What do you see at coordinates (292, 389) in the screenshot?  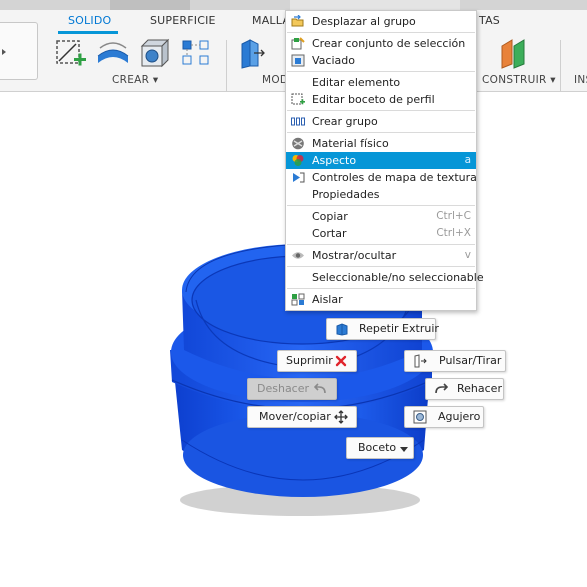 I see `undo-button: Deshacer` at bounding box center [292, 389].